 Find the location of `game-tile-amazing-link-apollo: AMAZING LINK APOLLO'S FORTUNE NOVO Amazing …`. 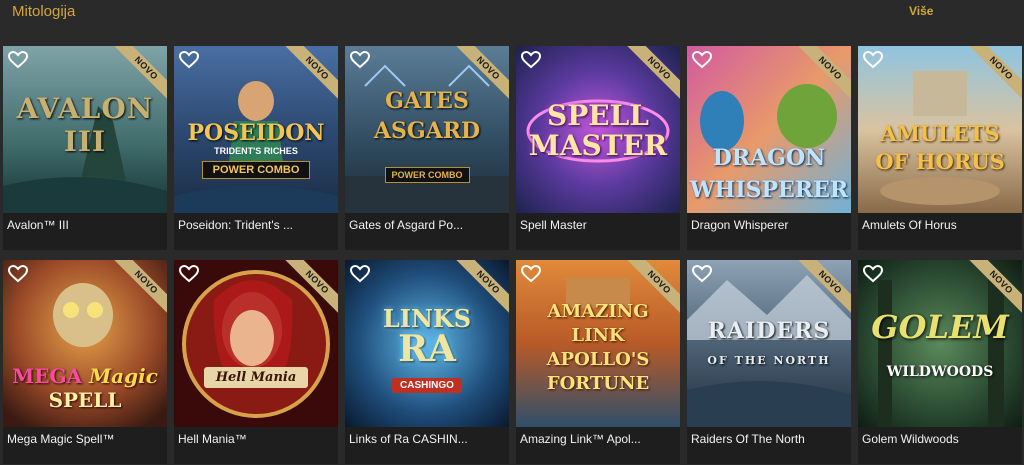

game-tile-amazing-link-apollo: AMAZING LINK APOLLO'S FORTUNE NOVO Amazing … is located at coordinates (598, 362).